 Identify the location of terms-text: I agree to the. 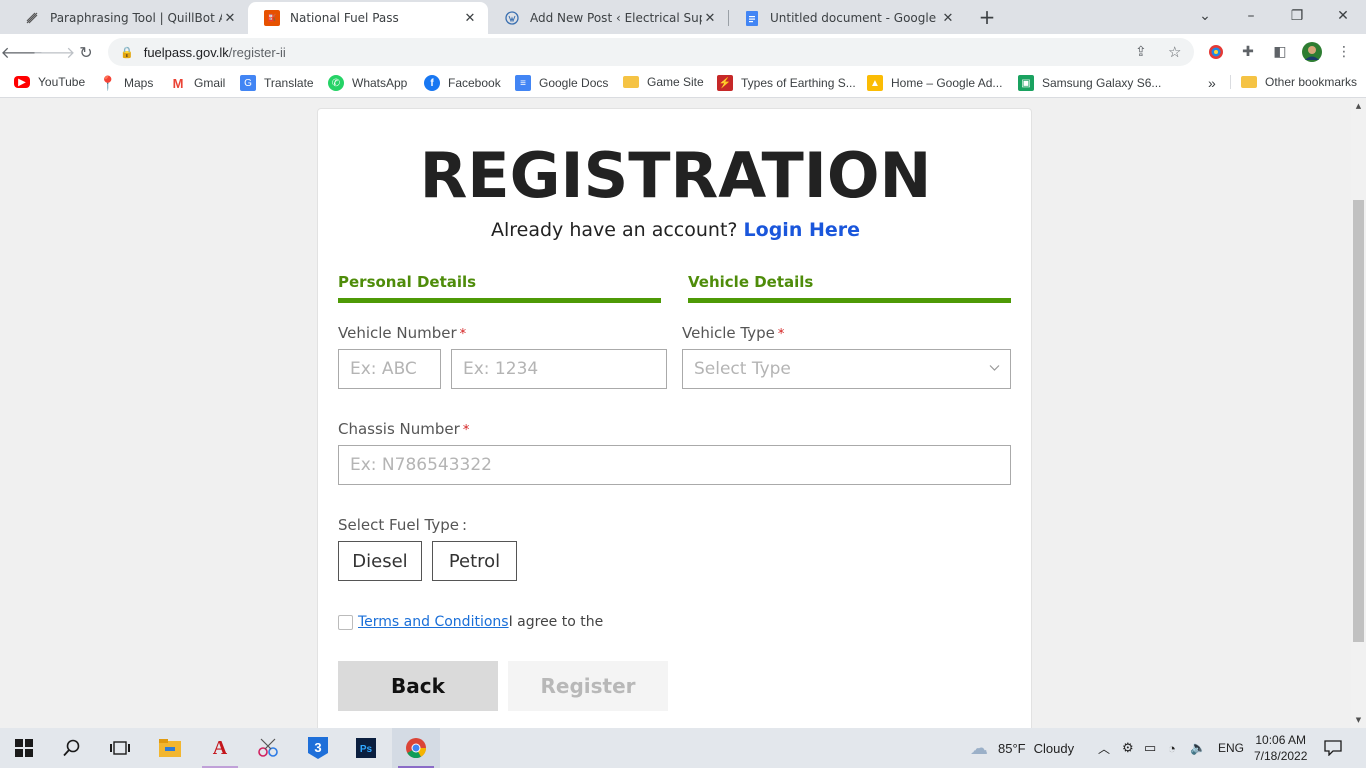
(556, 622).